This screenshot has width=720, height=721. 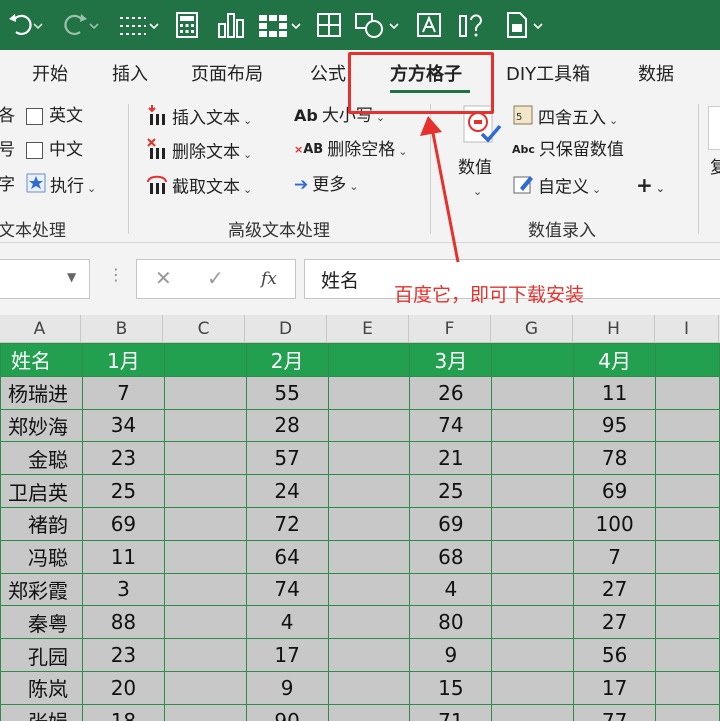 What do you see at coordinates (287, 360) in the screenshot?
I see `header-cell: 2月` at bounding box center [287, 360].